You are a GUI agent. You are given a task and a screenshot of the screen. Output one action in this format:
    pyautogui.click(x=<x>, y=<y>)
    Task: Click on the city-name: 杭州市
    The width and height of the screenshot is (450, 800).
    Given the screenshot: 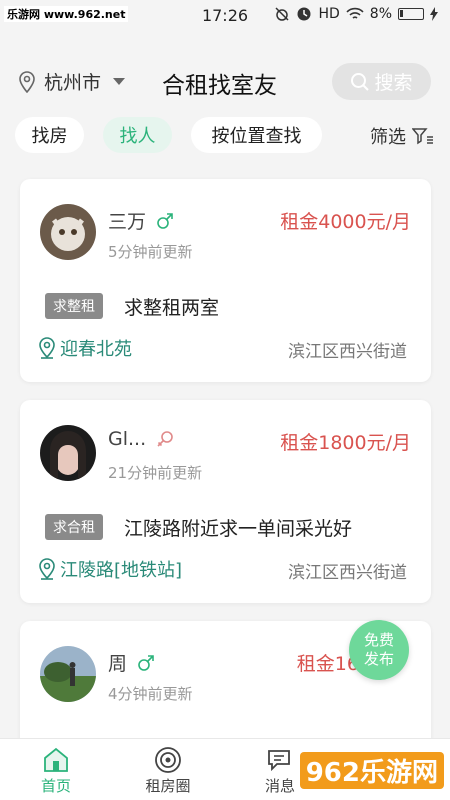 What is the action you would take?
    pyautogui.click(x=73, y=83)
    